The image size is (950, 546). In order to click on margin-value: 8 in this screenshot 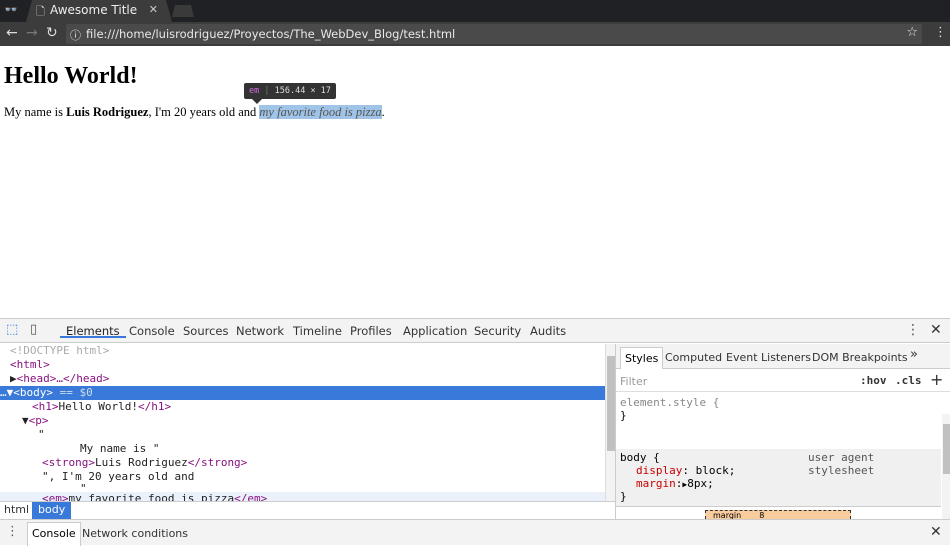, I will do `click(762, 515)`.